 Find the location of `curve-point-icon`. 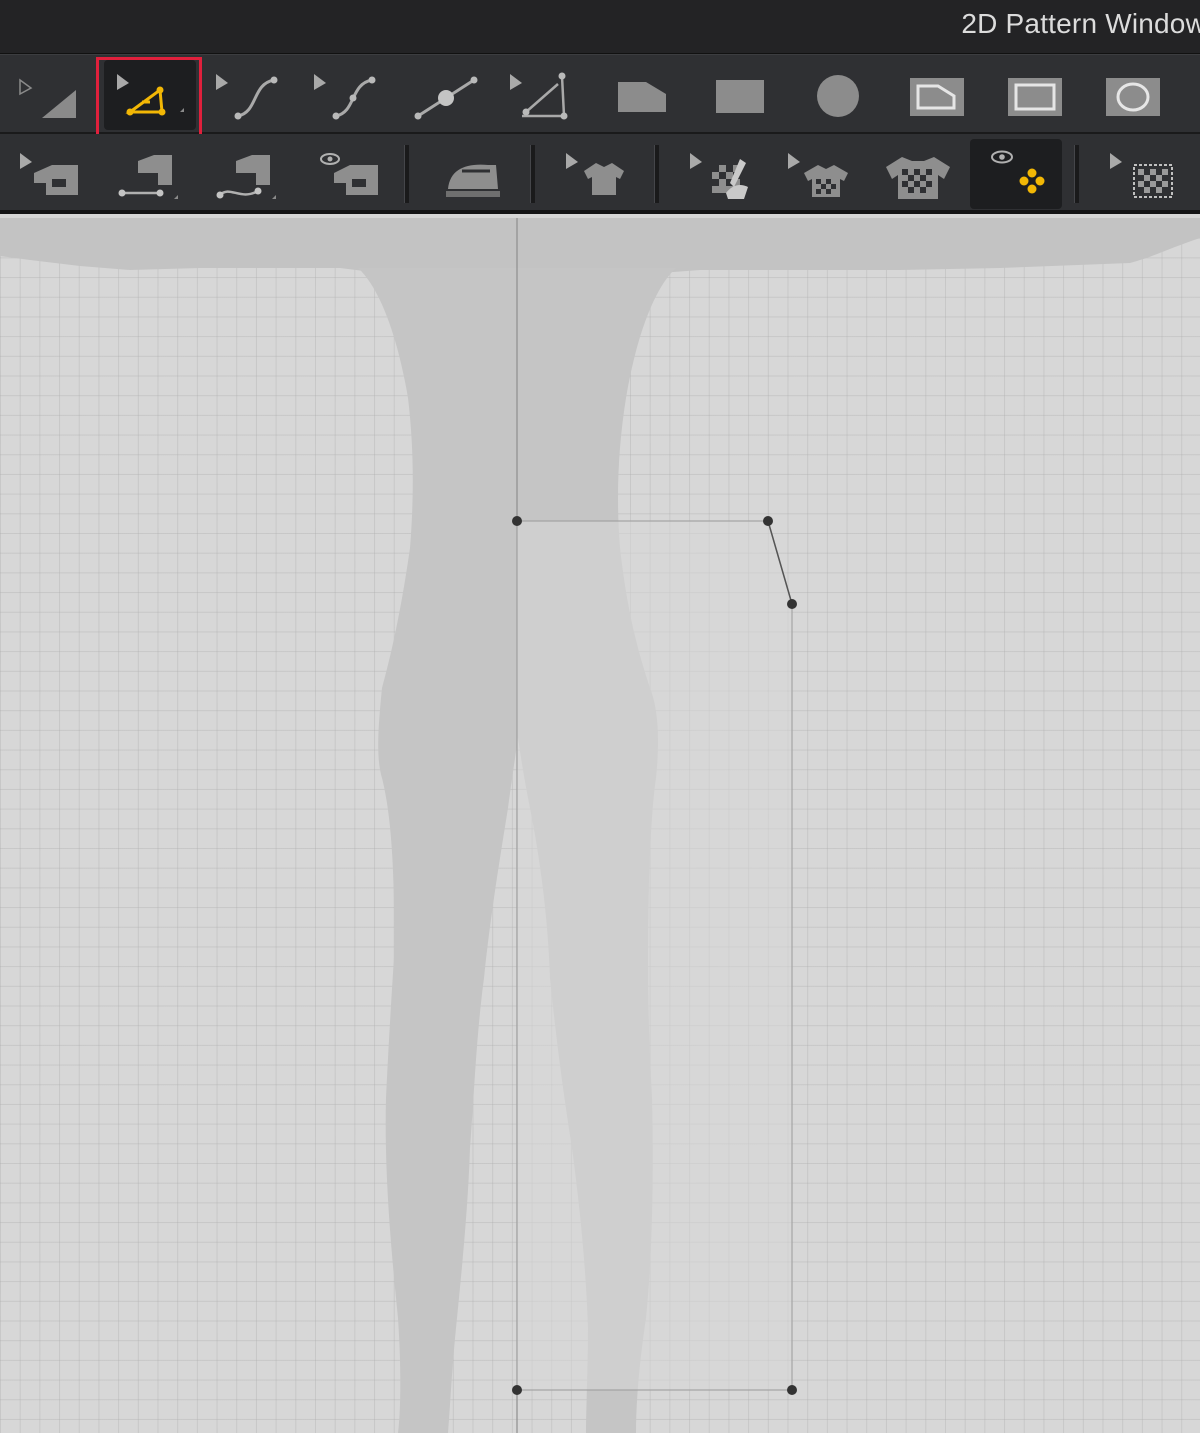

curve-point-icon is located at coordinates (345, 97).